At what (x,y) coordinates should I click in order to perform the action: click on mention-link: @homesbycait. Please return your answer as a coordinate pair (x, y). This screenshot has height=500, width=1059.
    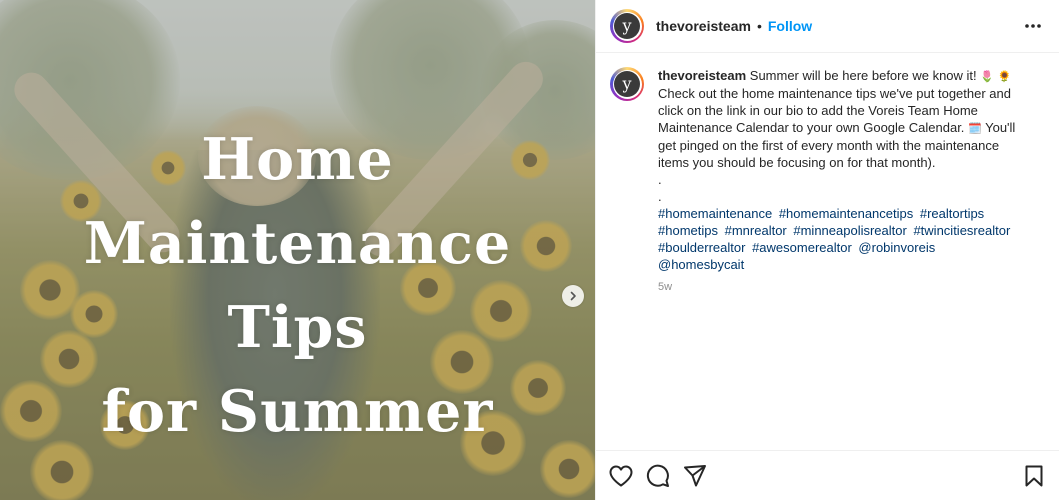
    Looking at the image, I should click on (701, 264).